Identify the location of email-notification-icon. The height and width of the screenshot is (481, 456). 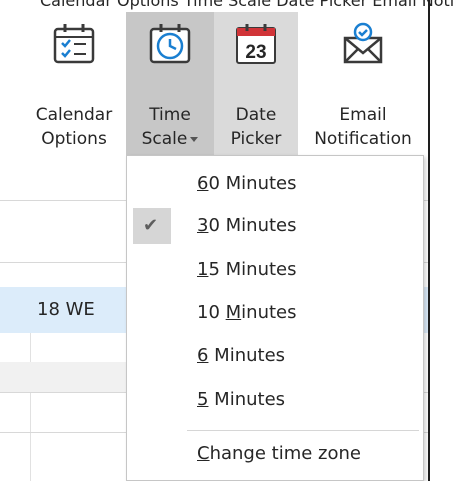
(363, 44).